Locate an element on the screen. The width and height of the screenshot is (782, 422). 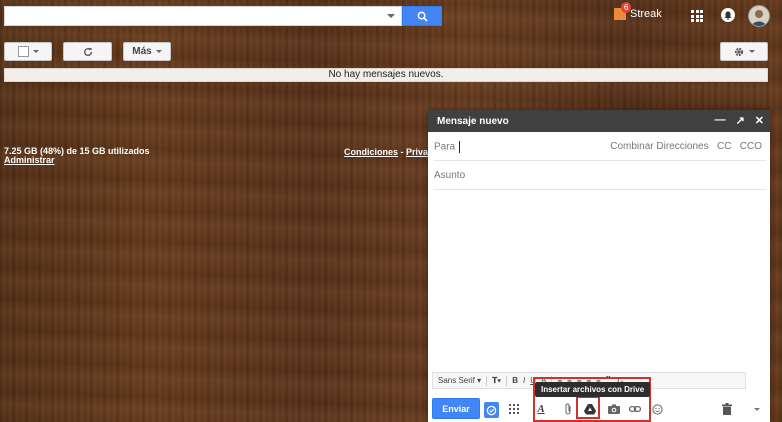
search-input is located at coordinates (203, 16).